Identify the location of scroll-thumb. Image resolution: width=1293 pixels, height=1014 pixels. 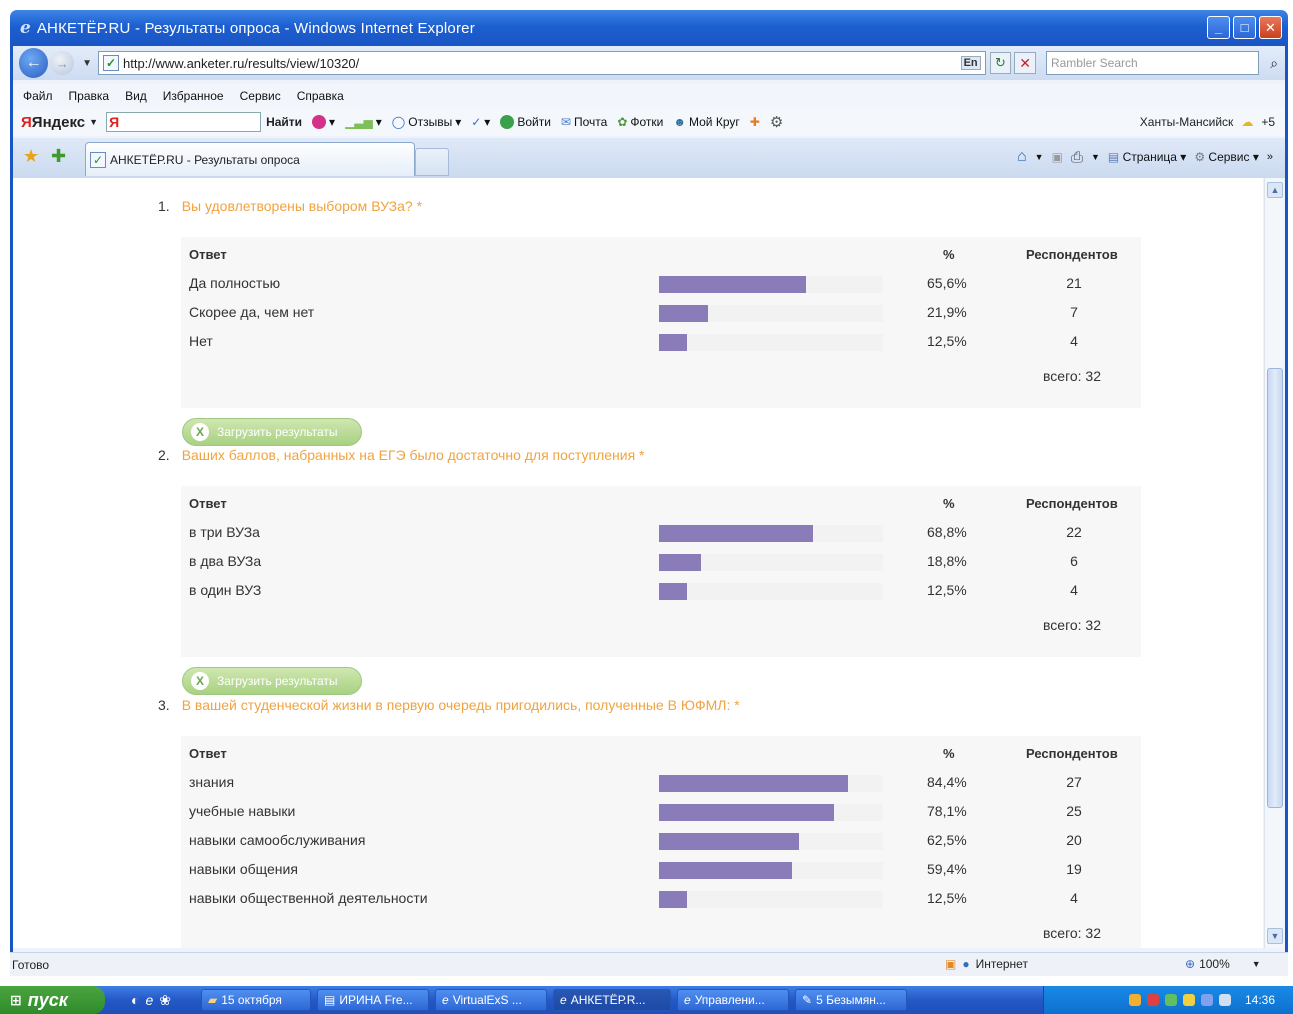
(1275, 588).